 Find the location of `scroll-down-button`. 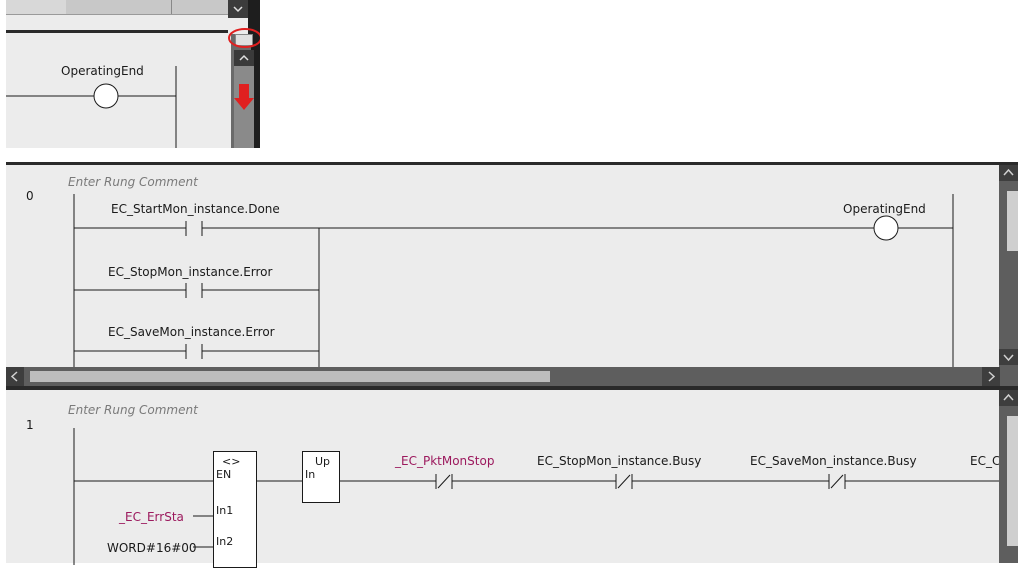

scroll-down-button is located at coordinates (1008, 357).